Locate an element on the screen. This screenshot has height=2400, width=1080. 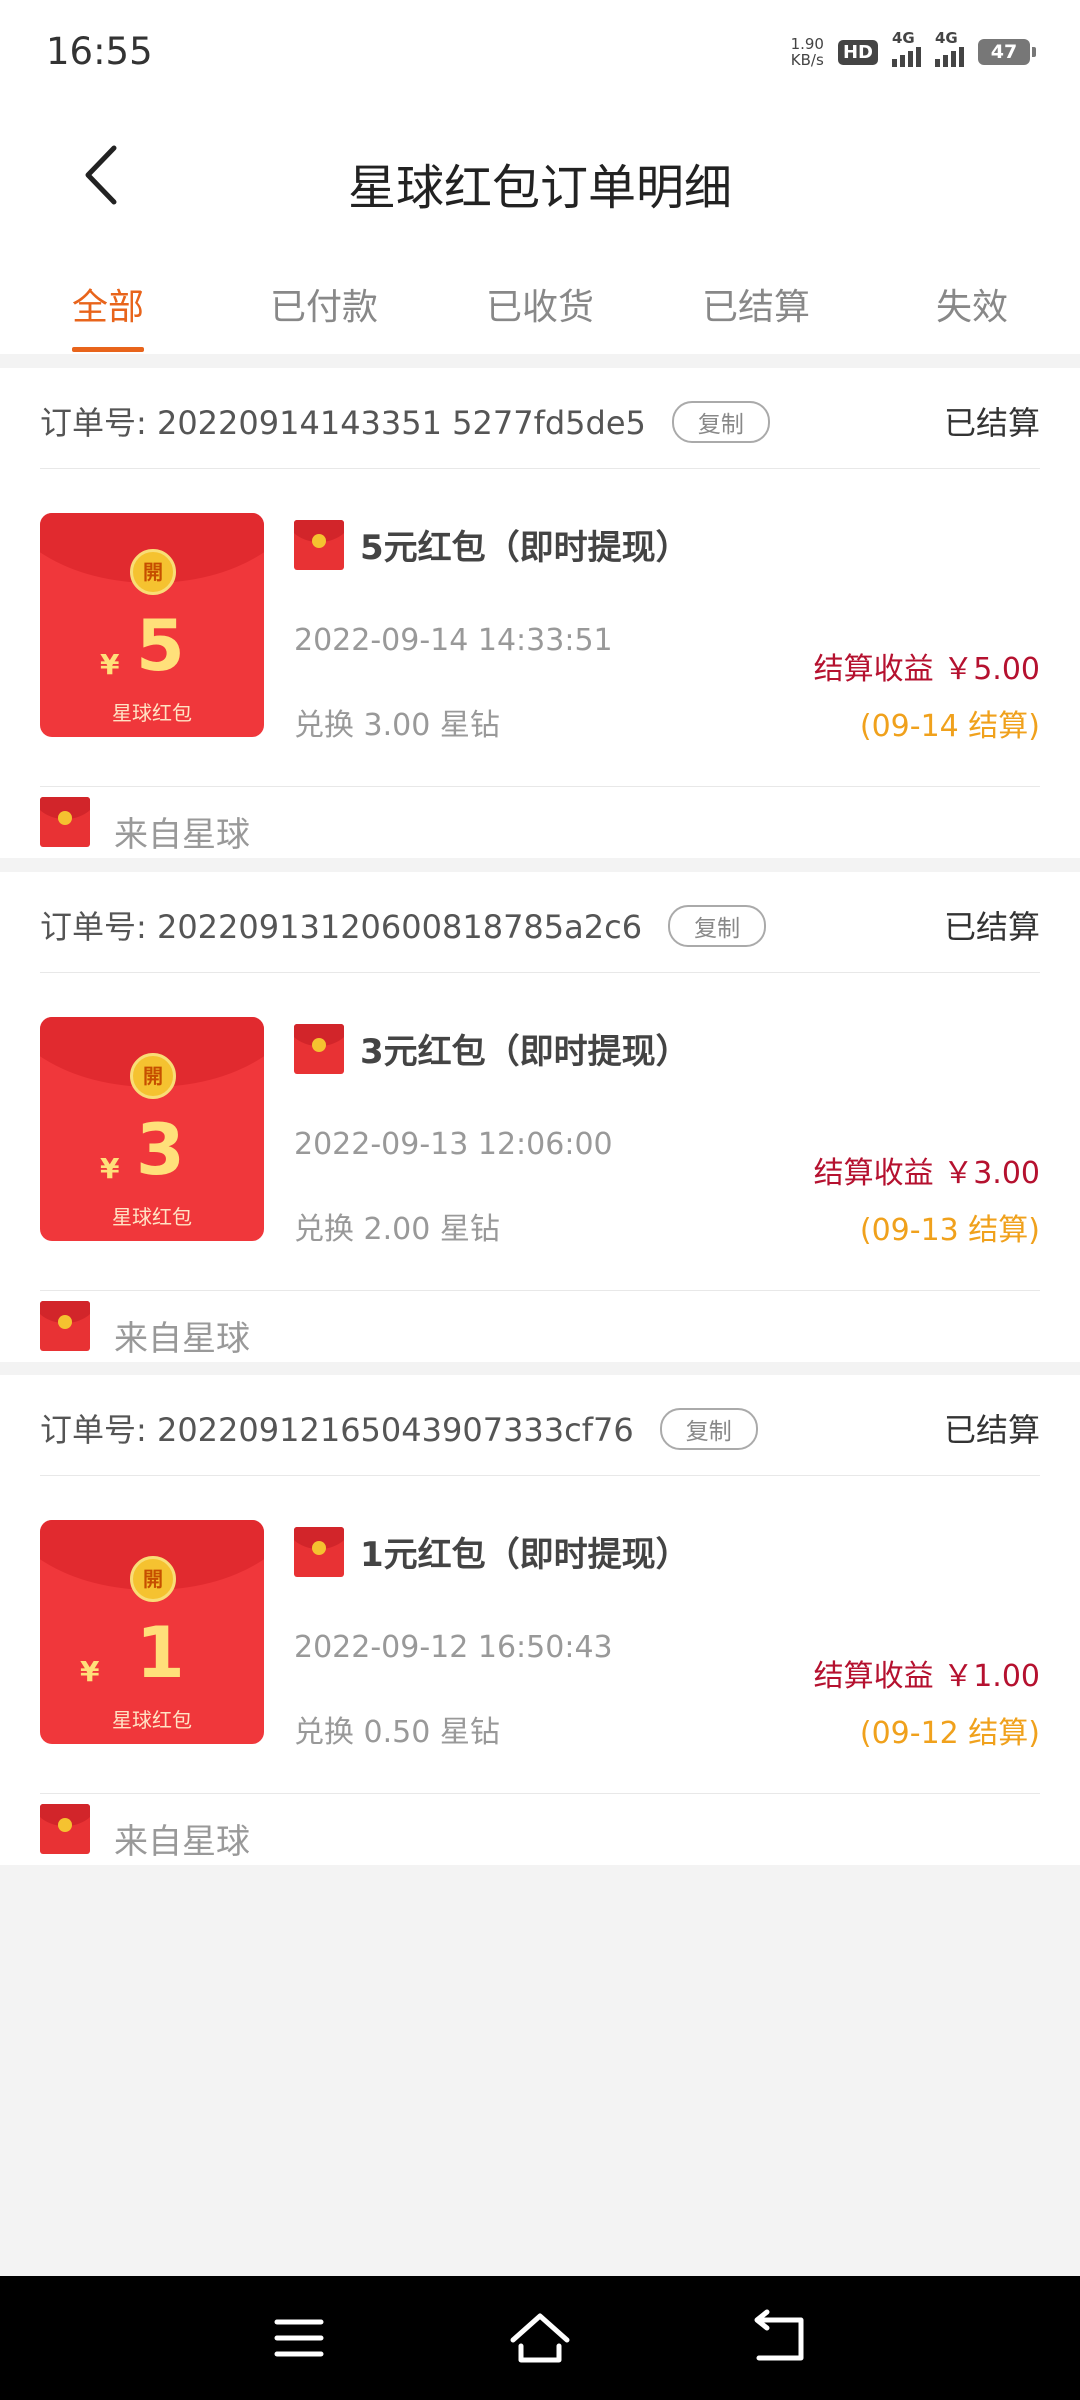
exchange-cost: 兑换 2.00 星钻 is located at coordinates (397, 1229).